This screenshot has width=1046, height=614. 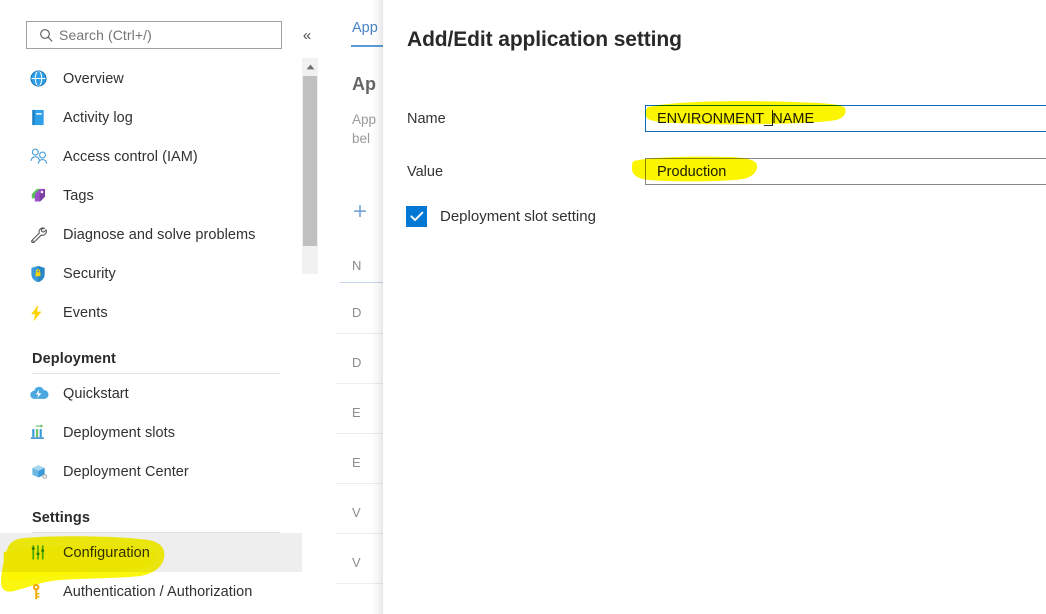 What do you see at coordinates (42, 79) in the screenshot?
I see `globe-icon` at bounding box center [42, 79].